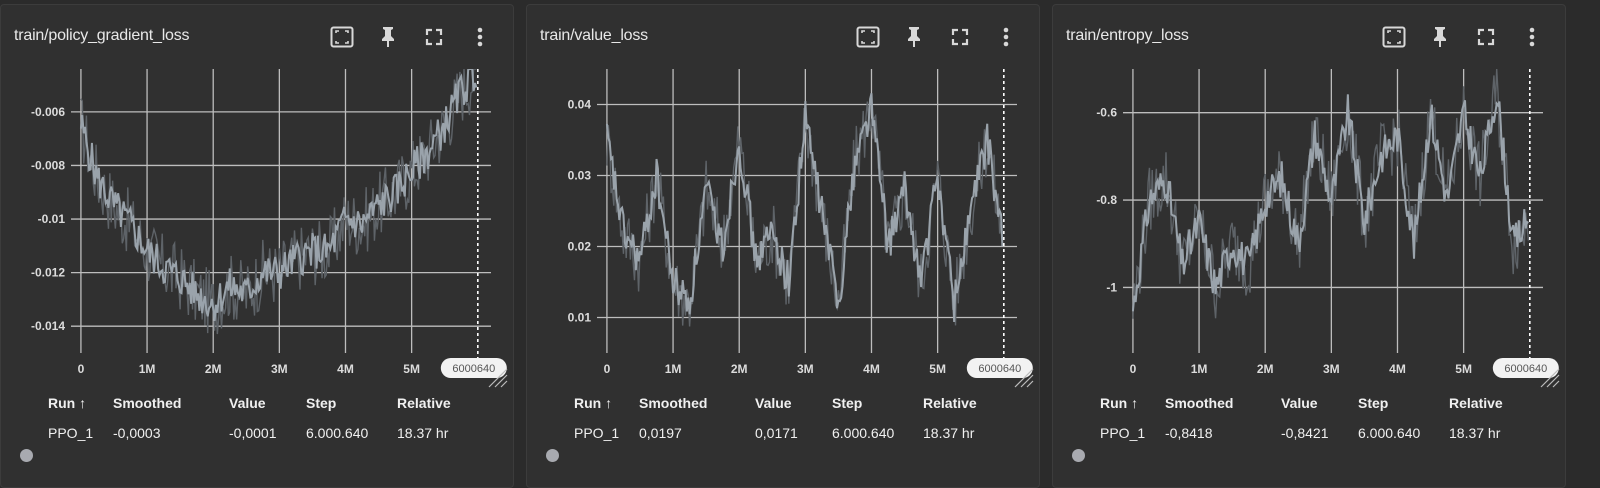 This screenshot has width=1600, height=488. What do you see at coordinates (1111, 287) in the screenshot?
I see `y-tick-label: -1` at bounding box center [1111, 287].